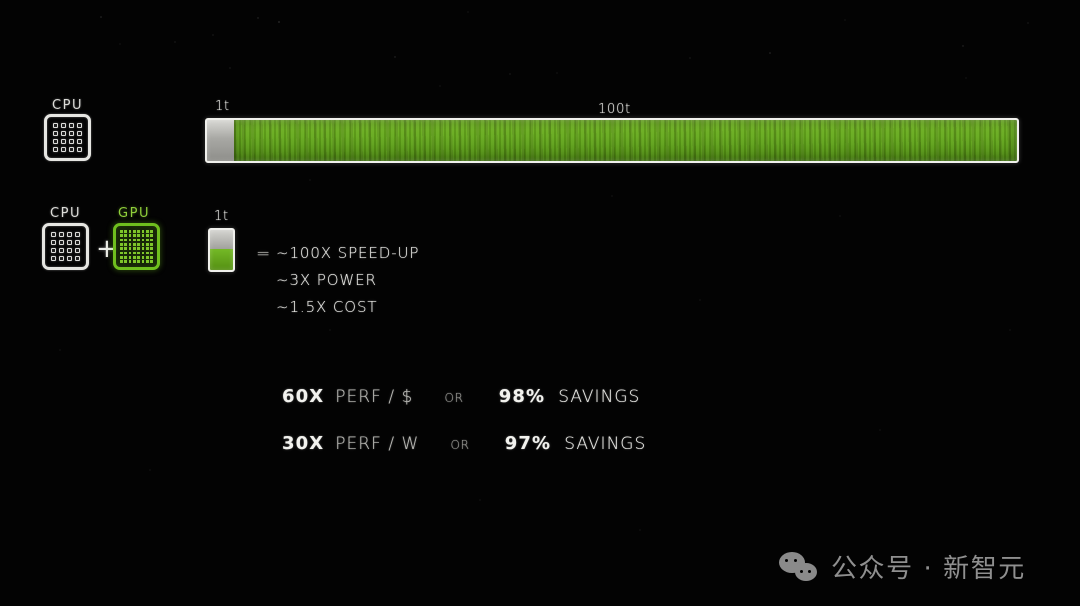 This screenshot has height=606, width=1080. What do you see at coordinates (65, 246) in the screenshot?
I see `cpu-chip-row2` at bounding box center [65, 246].